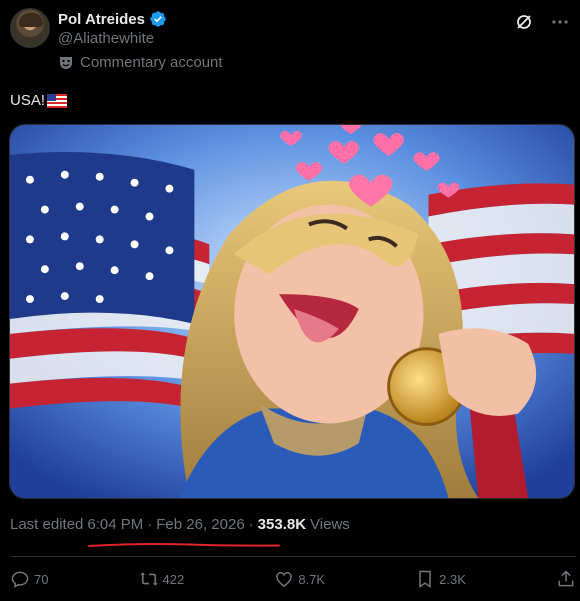 This screenshot has width=580, height=601. I want to click on bookmark-icon, so click(425, 579).